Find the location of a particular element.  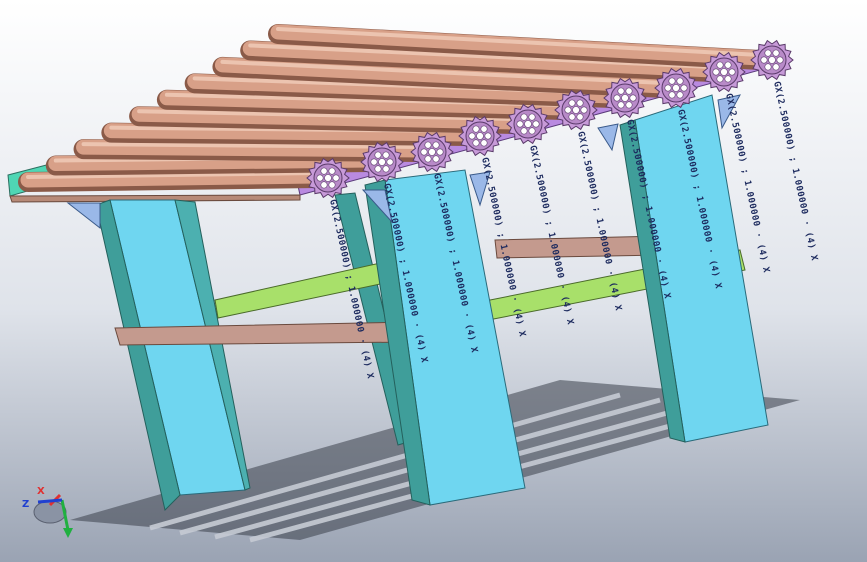

x-axis-label: X is located at coordinates (41, 491).